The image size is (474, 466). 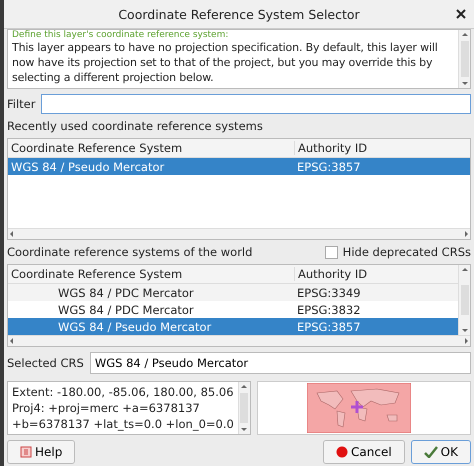 I want to click on filter-label: Filter, so click(x=21, y=104).